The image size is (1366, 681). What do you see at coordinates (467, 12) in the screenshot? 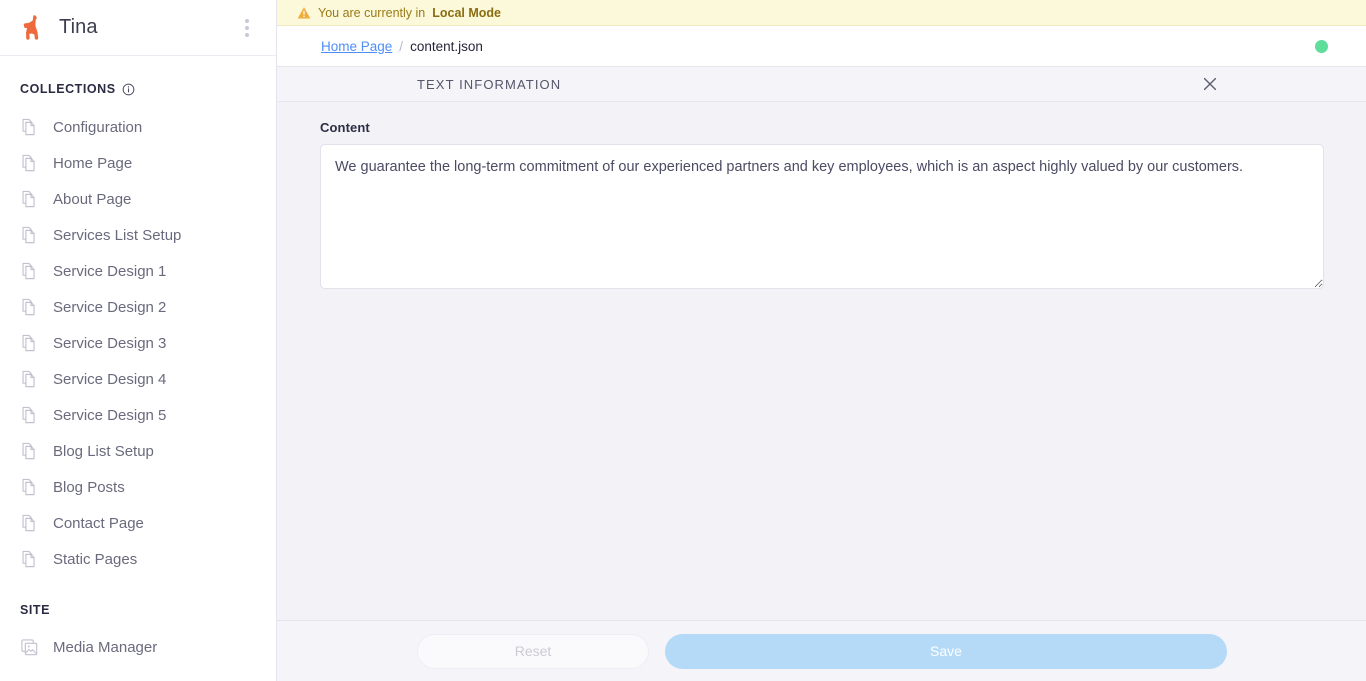
I see `local-mode-value: Local Mode` at bounding box center [467, 12].